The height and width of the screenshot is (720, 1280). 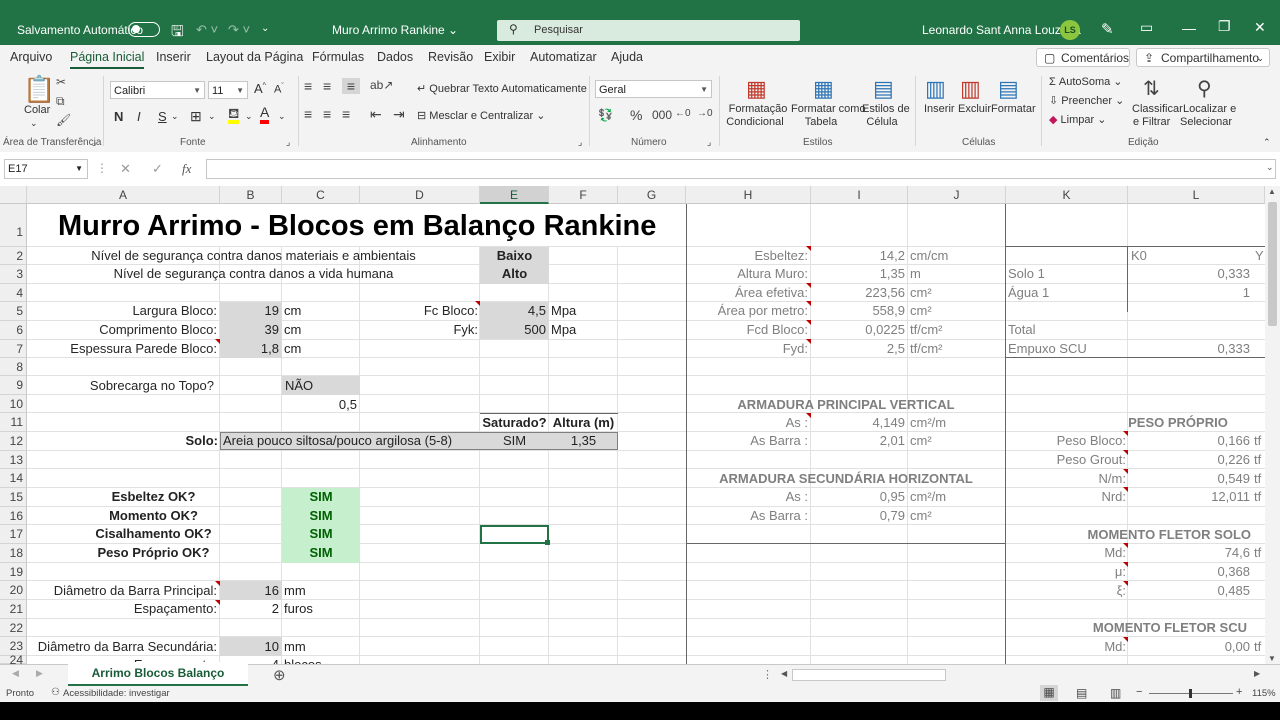 What do you see at coordinates (158, 682) in the screenshot?
I see `sheet-tab-active: Arrimo Blocos Balanço Rankine` at bounding box center [158, 682].